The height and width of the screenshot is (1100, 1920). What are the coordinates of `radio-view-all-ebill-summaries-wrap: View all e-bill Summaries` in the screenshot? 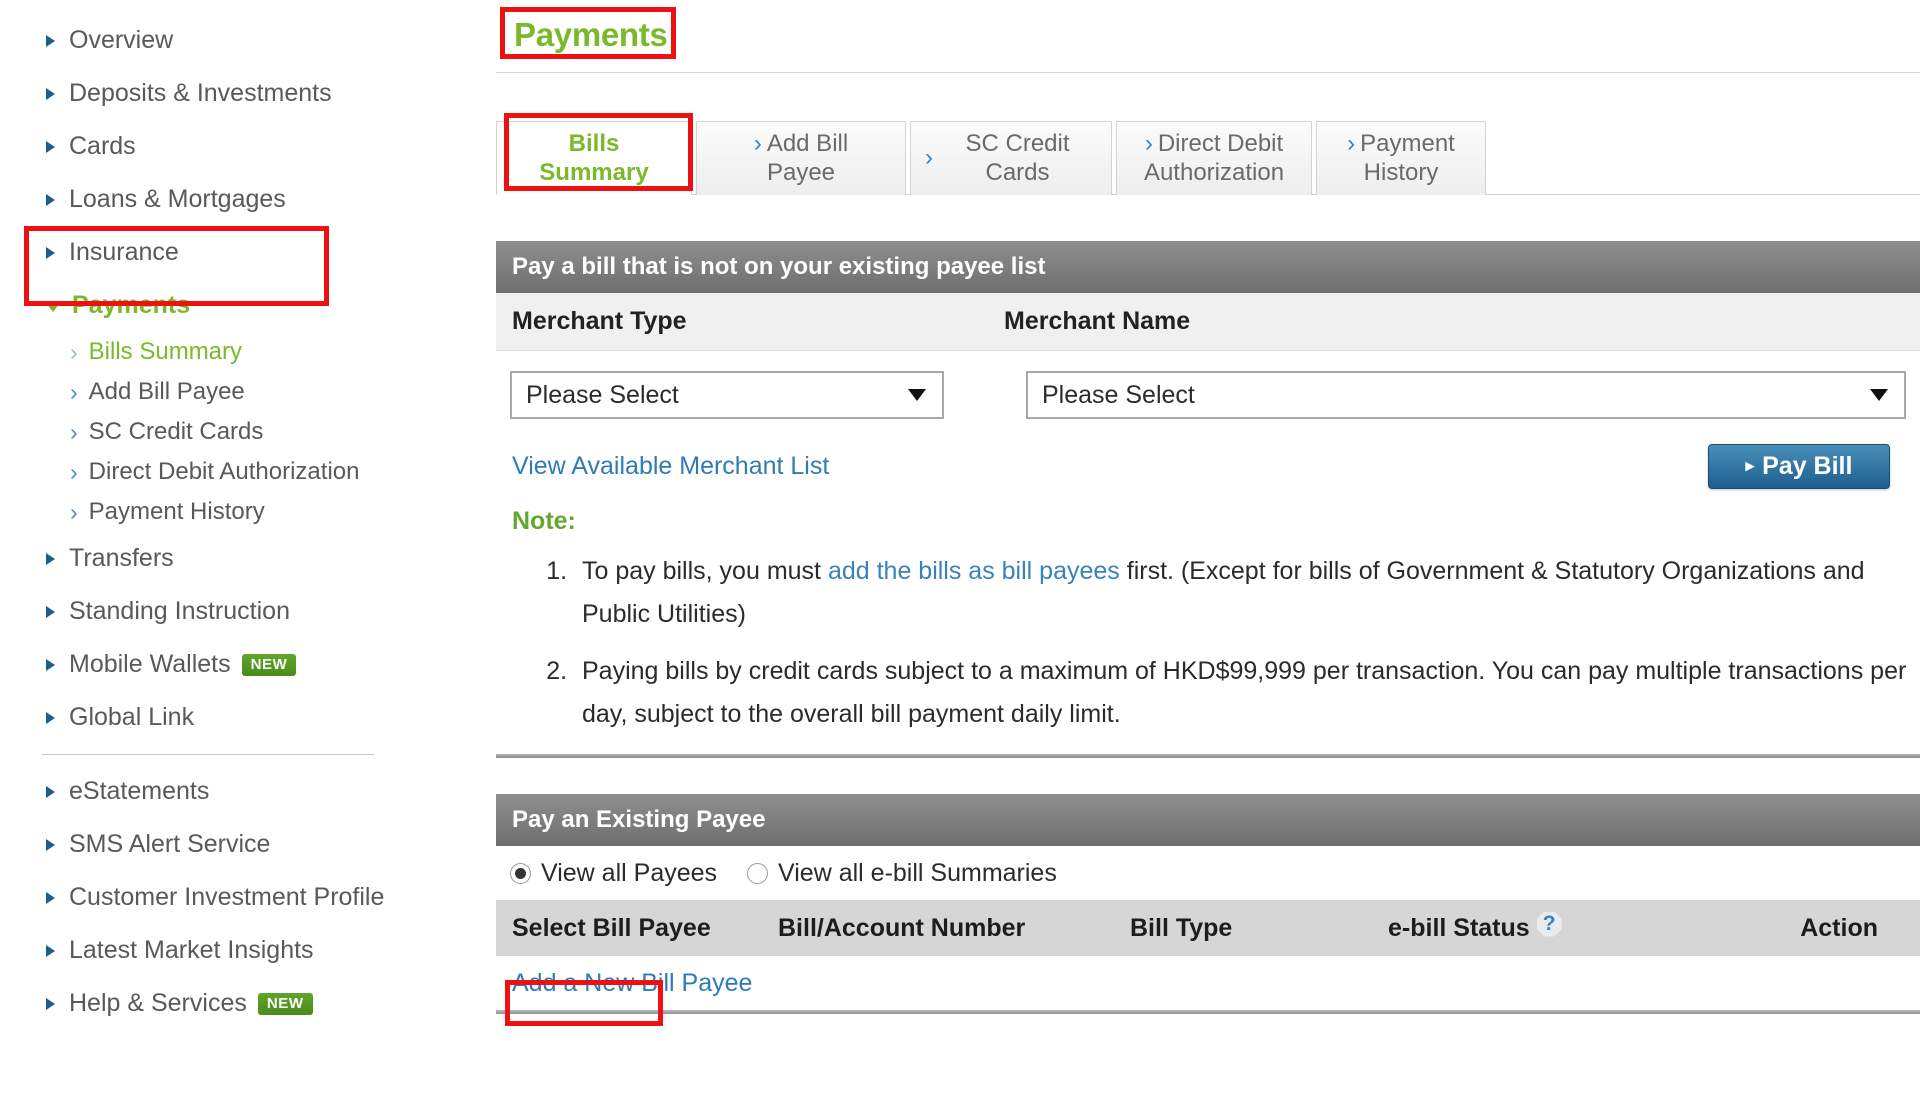 It's located at (902, 873).